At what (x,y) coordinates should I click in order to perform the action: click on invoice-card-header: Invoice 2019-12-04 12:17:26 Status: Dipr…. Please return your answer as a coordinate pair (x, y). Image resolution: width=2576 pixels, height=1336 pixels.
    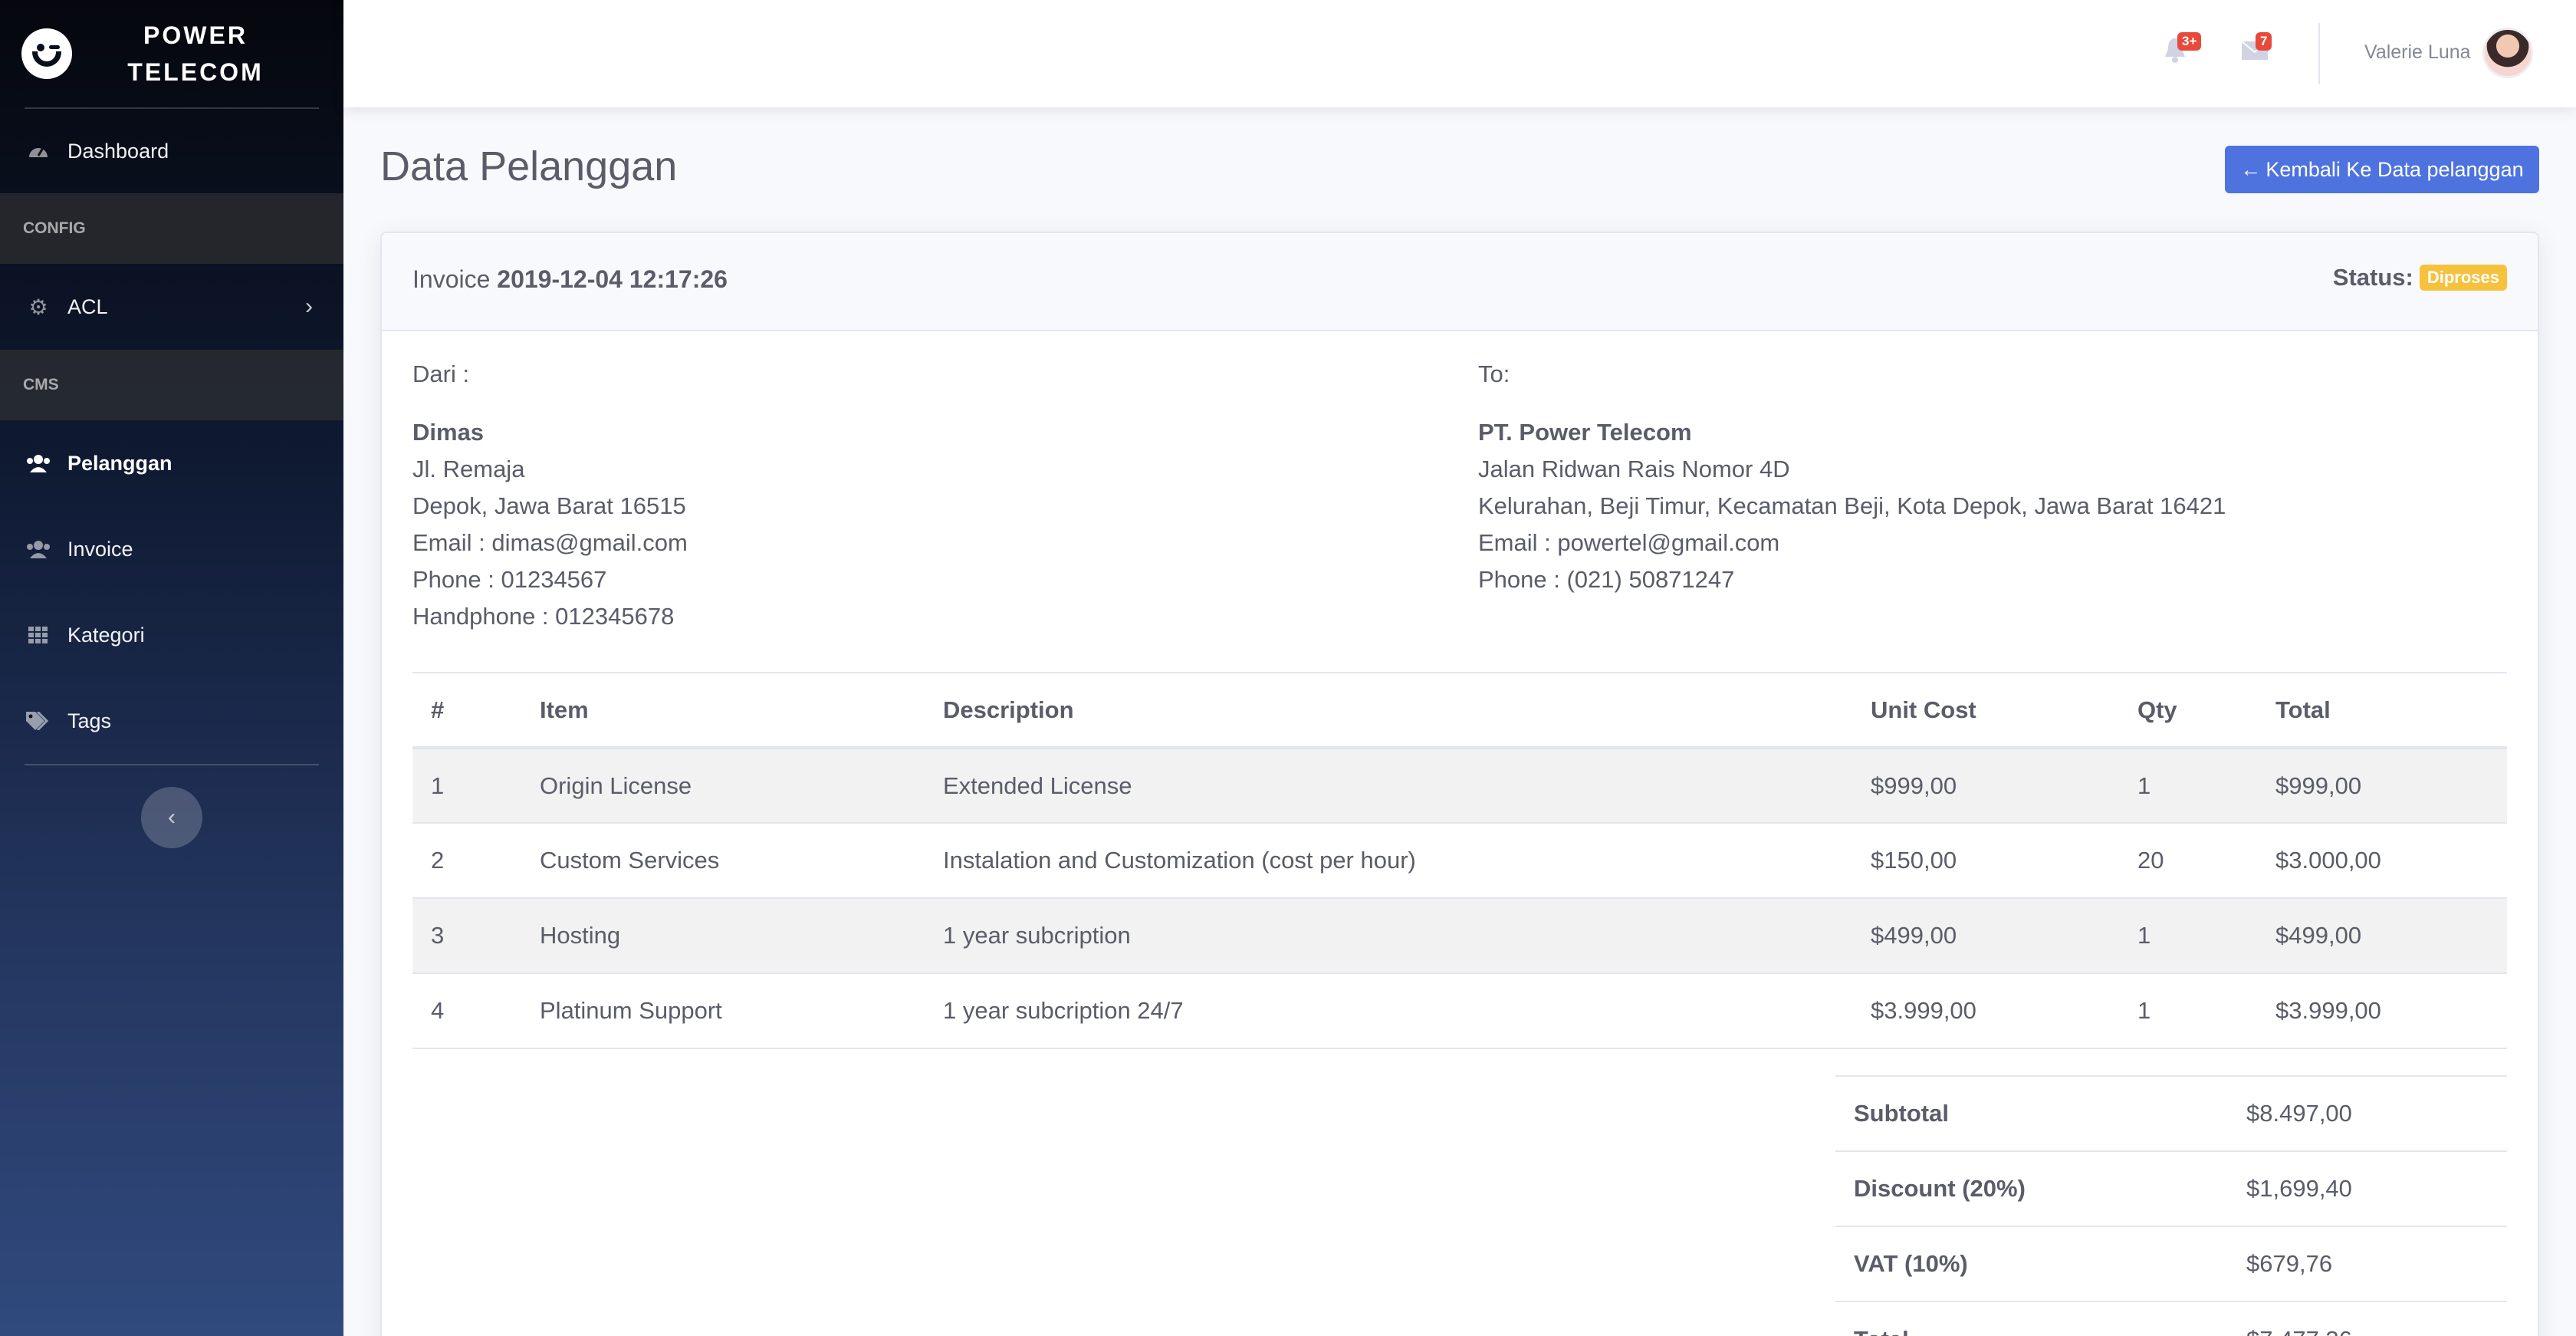
    Looking at the image, I should click on (1460, 282).